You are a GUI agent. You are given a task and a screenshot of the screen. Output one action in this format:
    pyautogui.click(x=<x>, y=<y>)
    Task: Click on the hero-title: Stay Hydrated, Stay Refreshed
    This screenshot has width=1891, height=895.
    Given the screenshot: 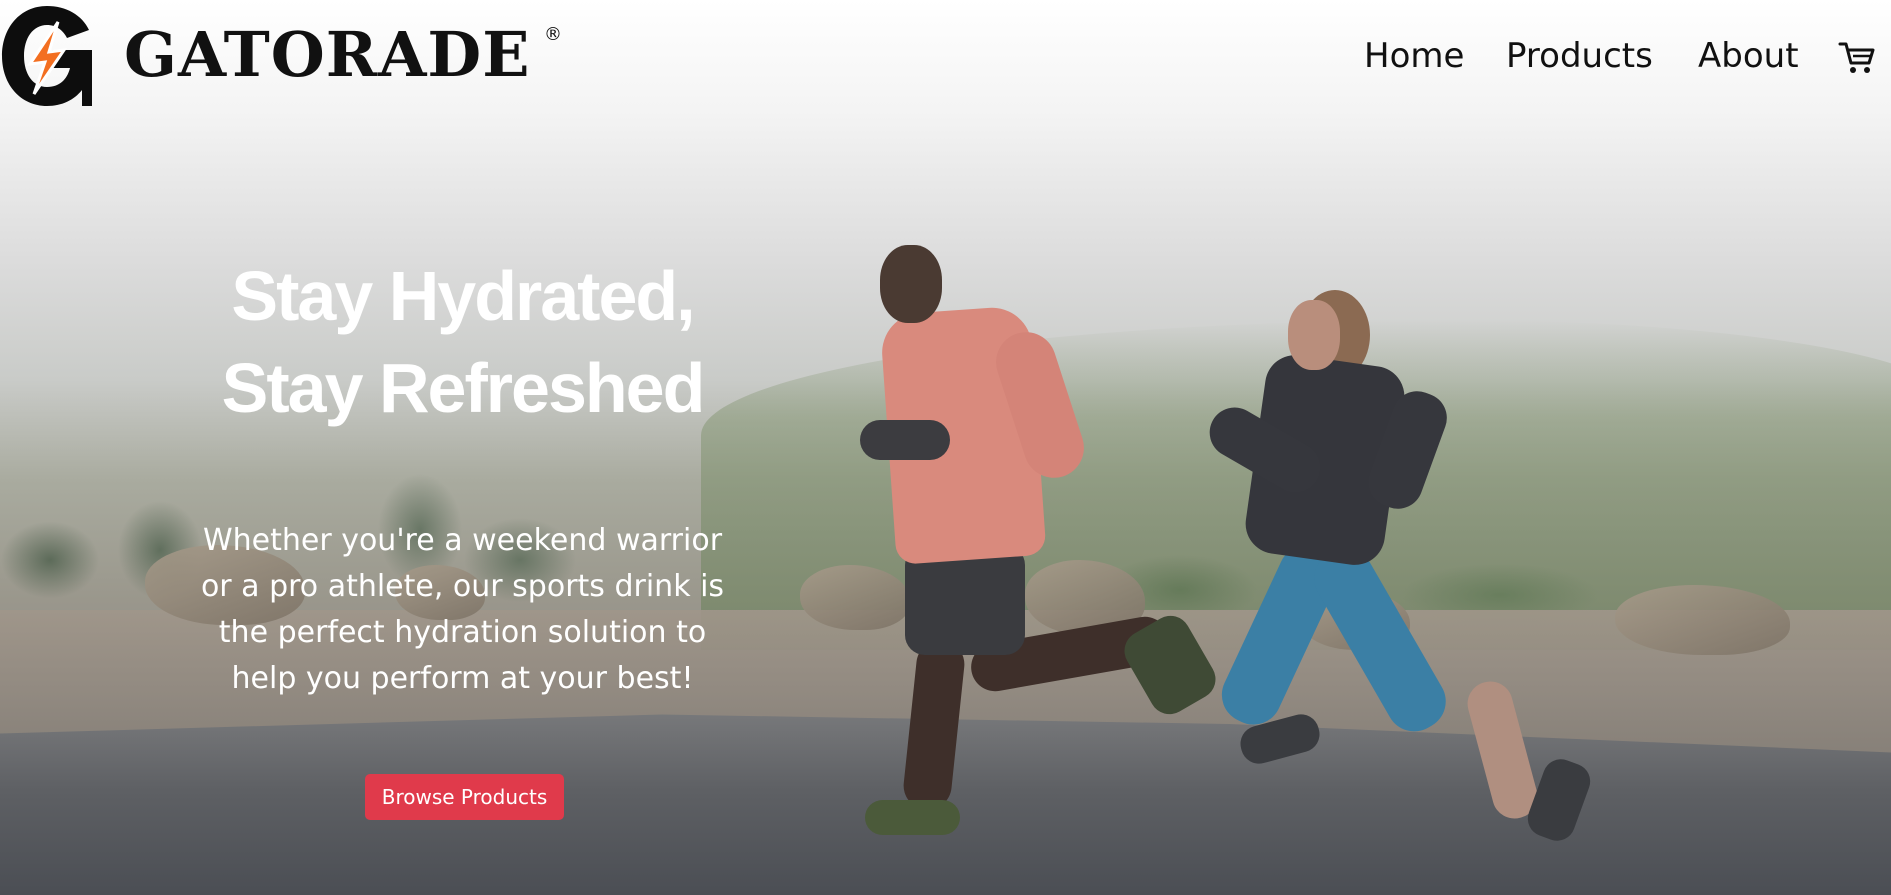 What is the action you would take?
    pyautogui.click(x=462, y=342)
    